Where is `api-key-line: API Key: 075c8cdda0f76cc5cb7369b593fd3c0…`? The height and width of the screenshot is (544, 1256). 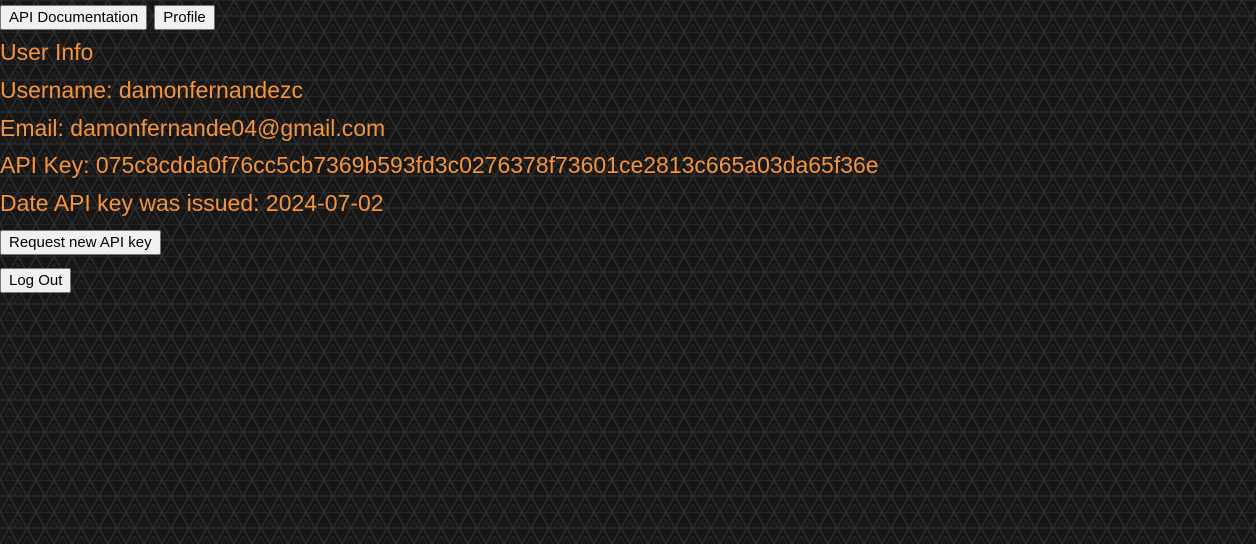
api-key-line: API Key: 075c8cdda0f76cc5cb7369b593fd3c0… is located at coordinates (439, 165).